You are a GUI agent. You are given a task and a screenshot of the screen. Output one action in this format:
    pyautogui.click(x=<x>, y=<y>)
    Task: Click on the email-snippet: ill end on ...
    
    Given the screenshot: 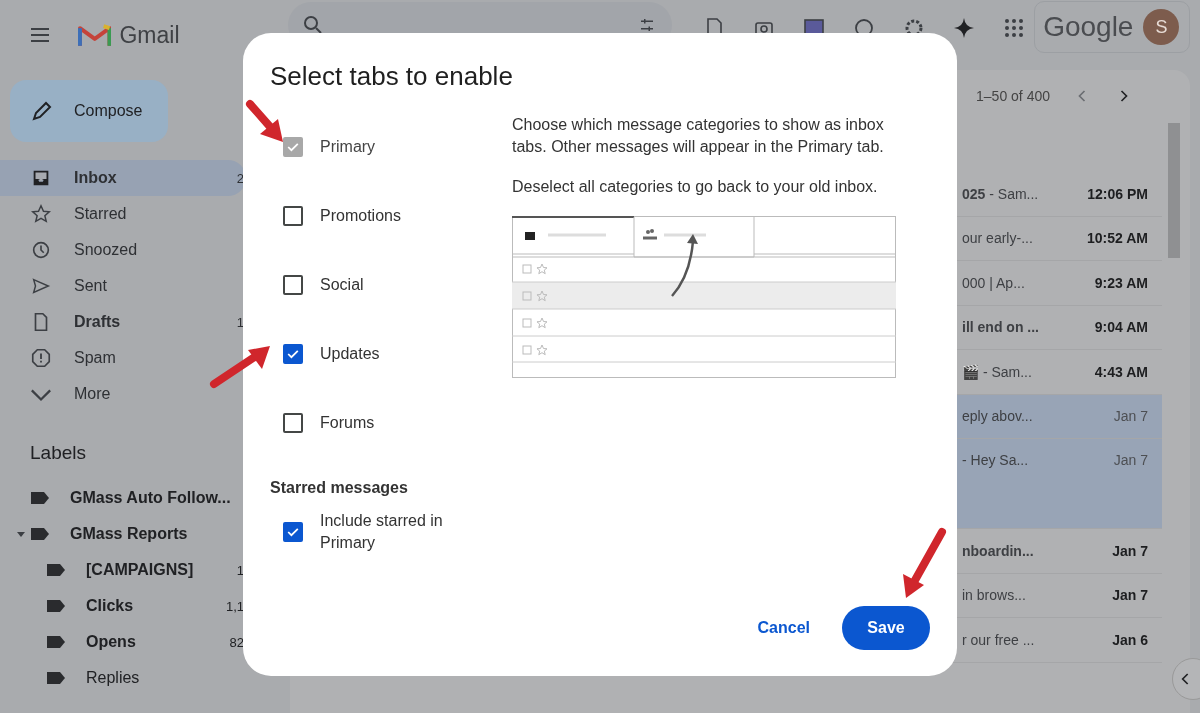 What is the action you would take?
    pyautogui.click(x=1001, y=327)
    